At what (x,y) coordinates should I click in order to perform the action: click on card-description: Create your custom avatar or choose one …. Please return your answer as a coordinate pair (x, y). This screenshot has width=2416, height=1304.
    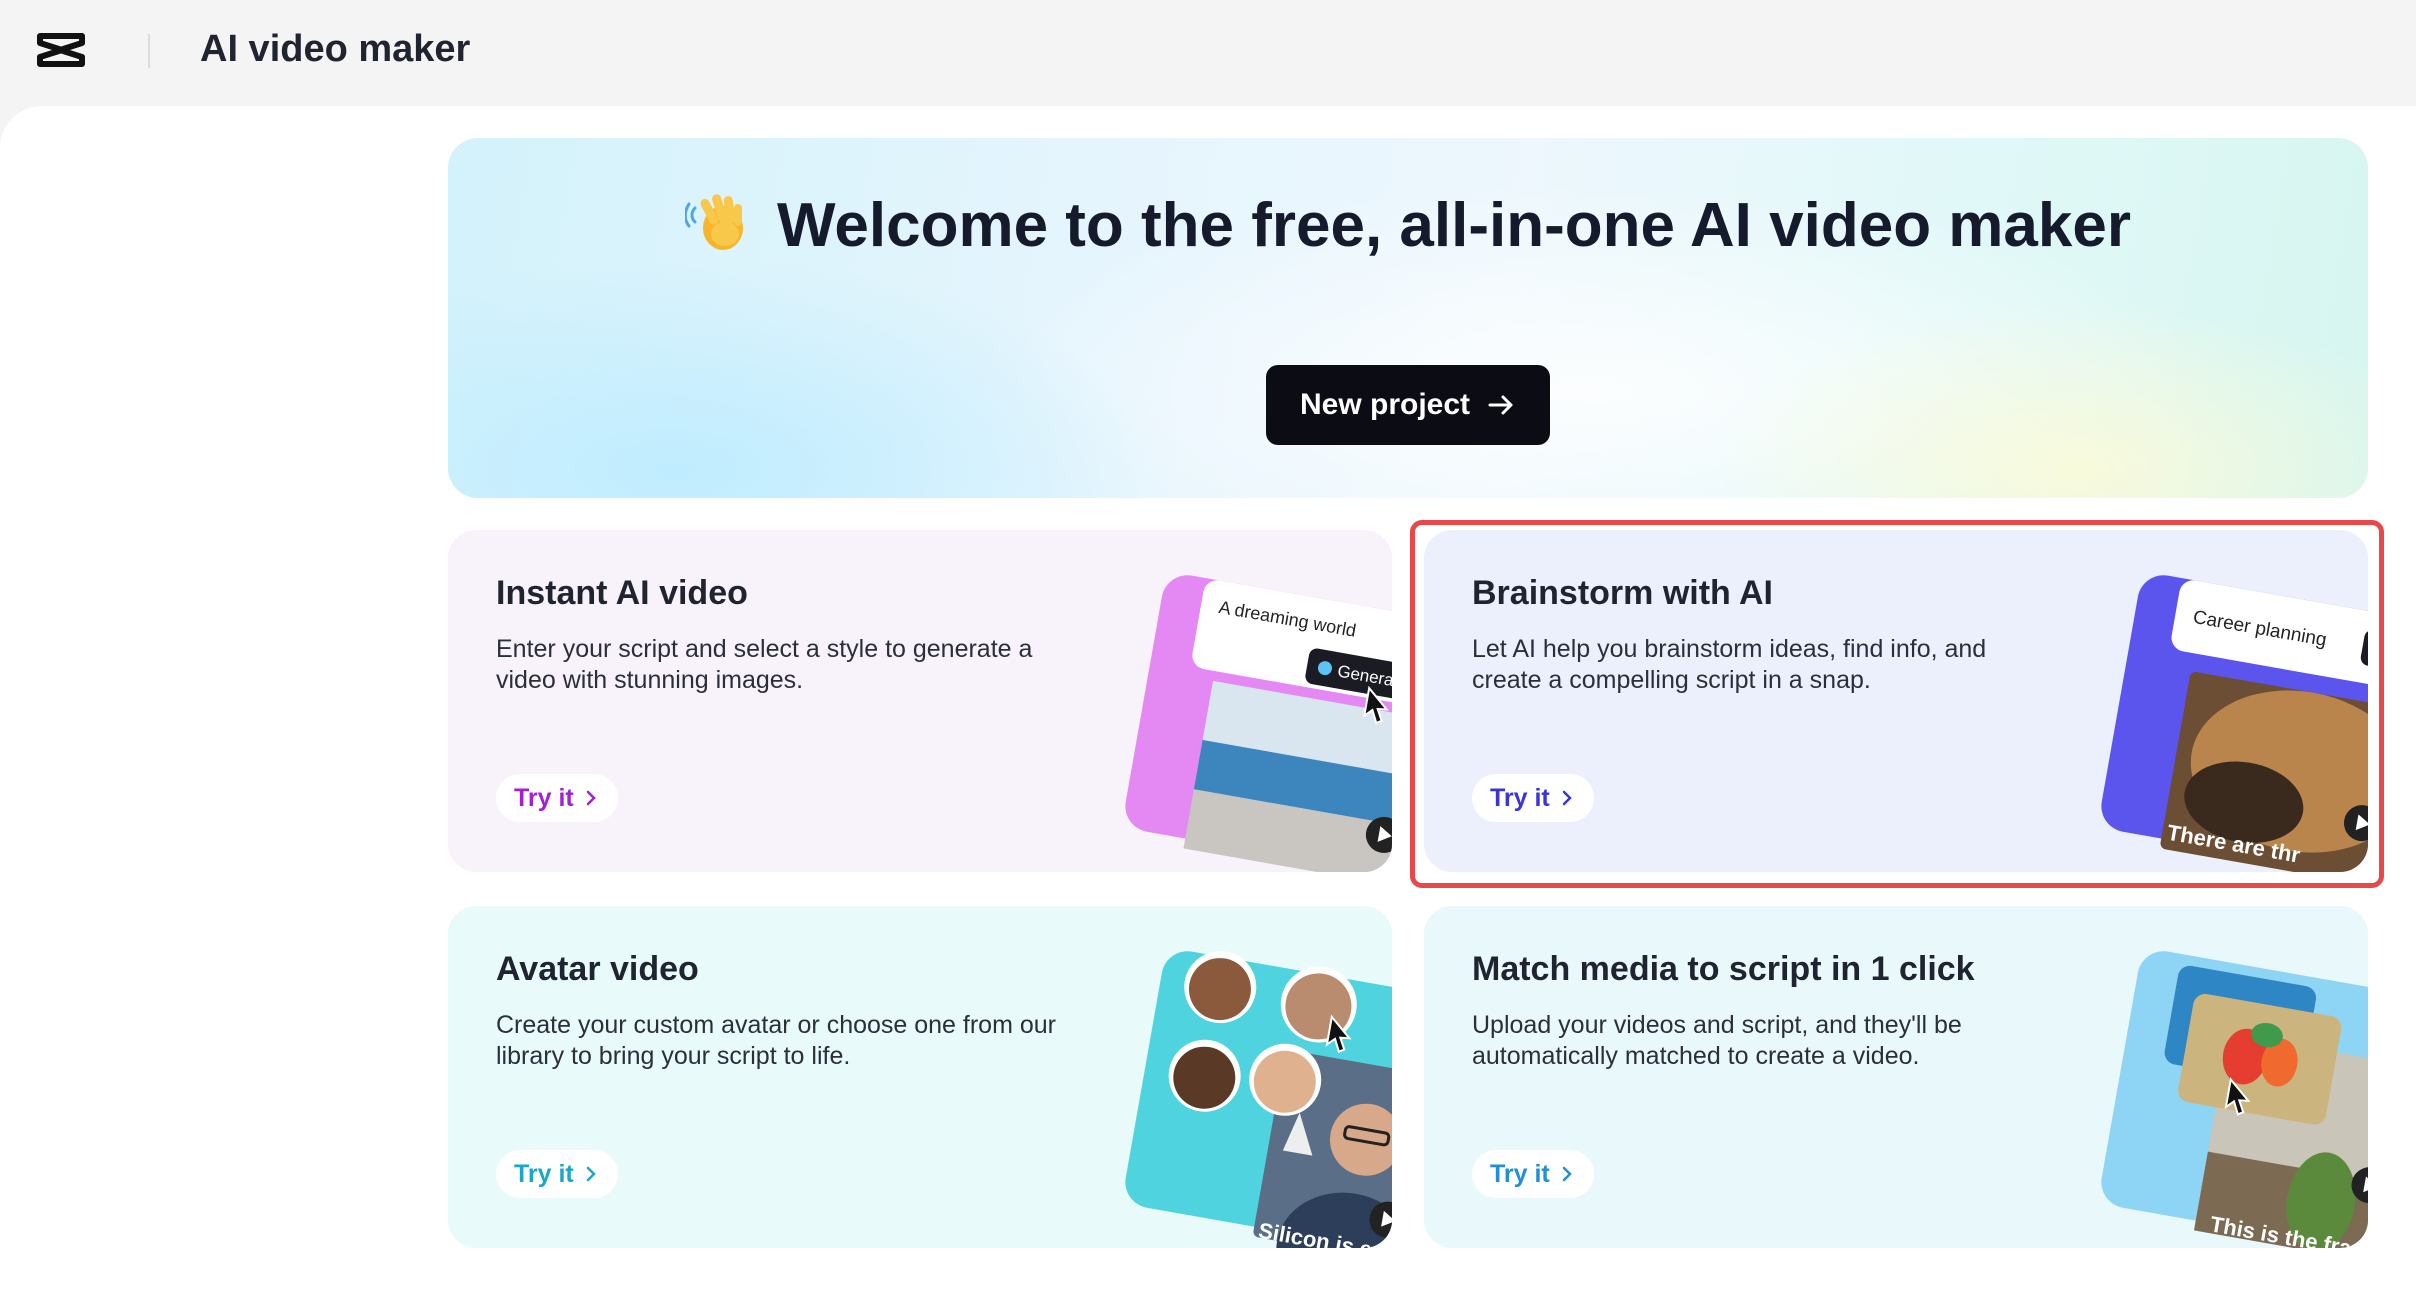
    Looking at the image, I should click on (776, 1040).